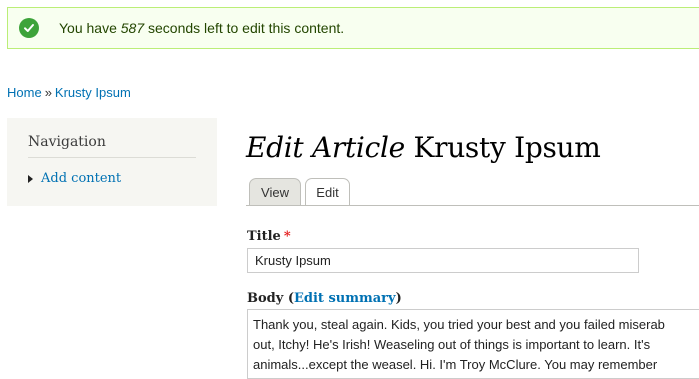  I want to click on breadcrumb-current-link: Krusty Ipsum, so click(93, 92).